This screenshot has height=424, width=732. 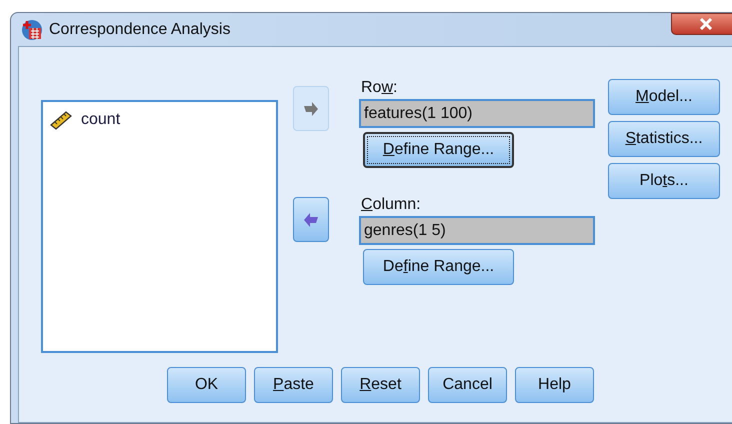 What do you see at coordinates (139, 30) in the screenshot?
I see `window-title: Correspondence Analysis` at bounding box center [139, 30].